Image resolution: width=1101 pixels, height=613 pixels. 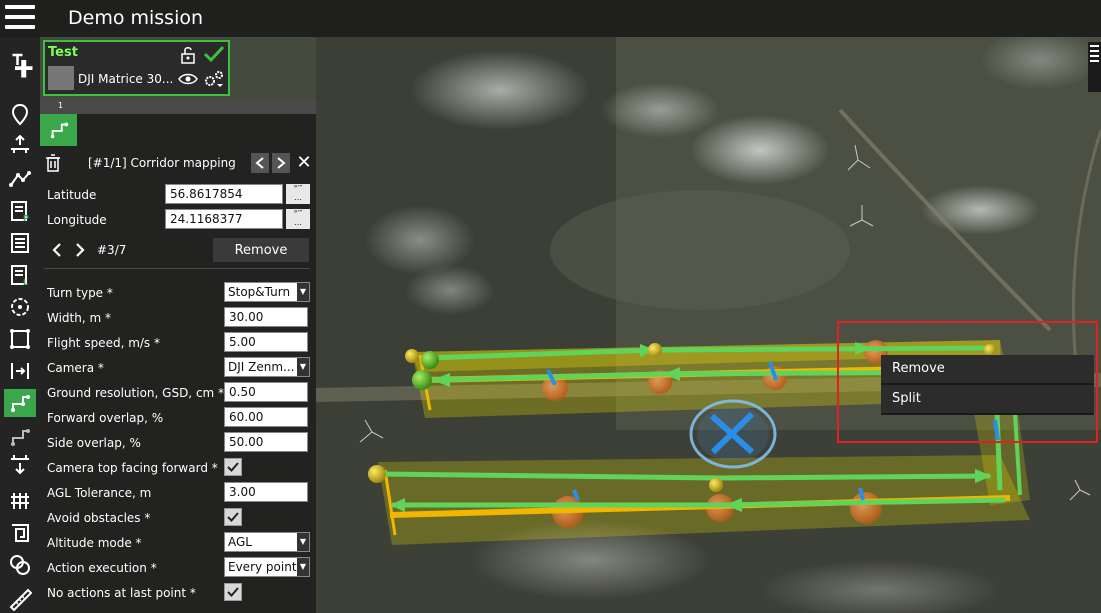 I want to click on area-scan-icon, so click(x=20, y=243).